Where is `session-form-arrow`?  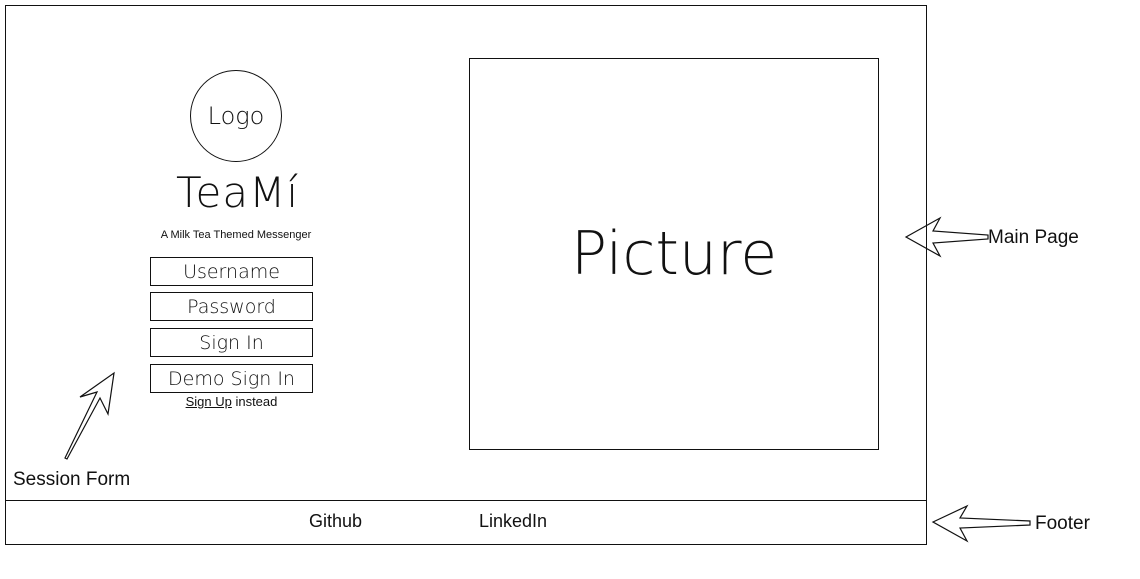 session-form-arrow is located at coordinates (89, 415).